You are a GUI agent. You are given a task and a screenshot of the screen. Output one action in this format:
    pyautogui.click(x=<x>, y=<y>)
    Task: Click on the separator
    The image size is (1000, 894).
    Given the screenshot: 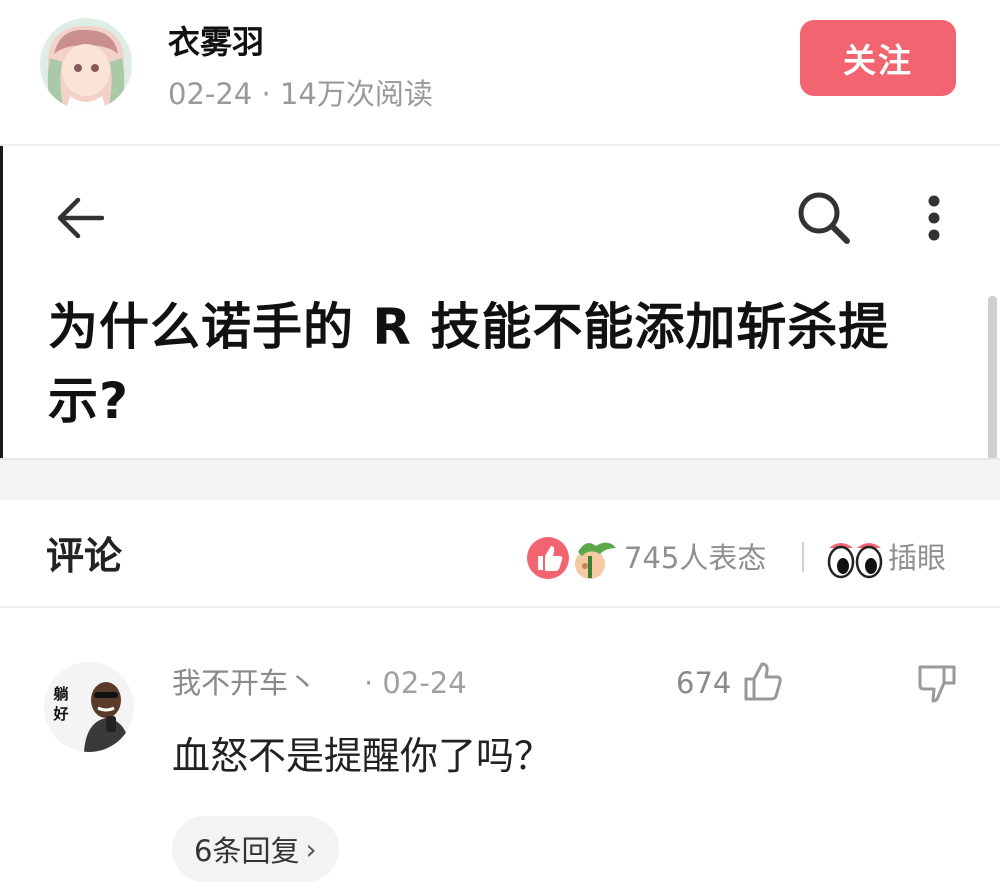 What is the action you would take?
    pyautogui.click(x=803, y=557)
    